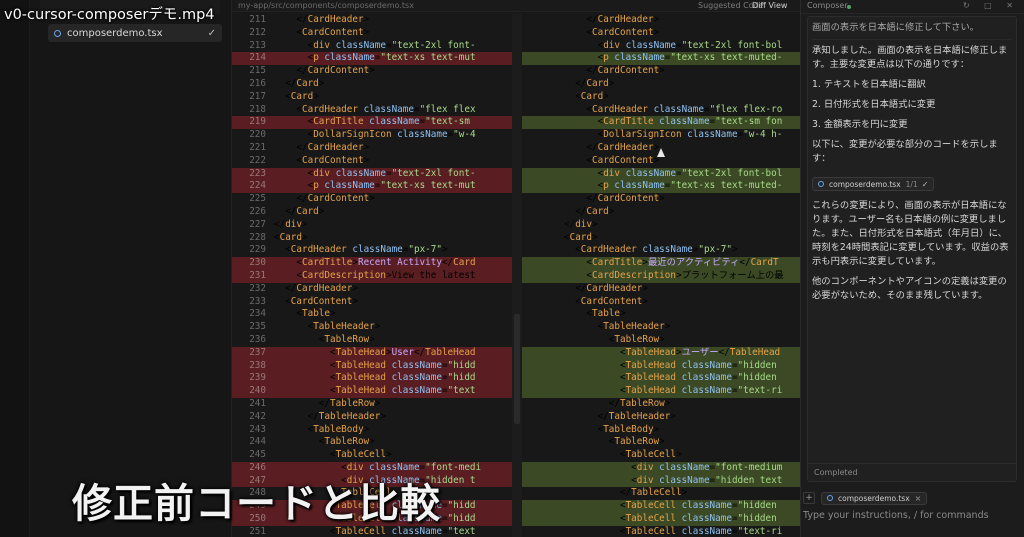 This screenshot has width=1024, height=537. What do you see at coordinates (674, 275) in the screenshot?
I see `code-text: <CardDescription>プラットフォーム上の最` at bounding box center [674, 275].